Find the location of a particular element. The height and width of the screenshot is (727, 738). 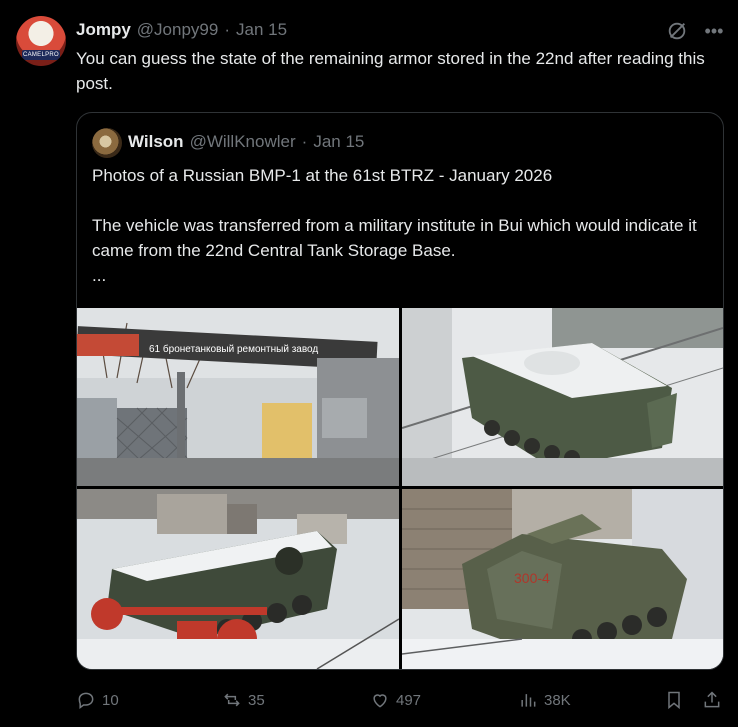

author-handle: @Jonpy99 is located at coordinates (178, 30).